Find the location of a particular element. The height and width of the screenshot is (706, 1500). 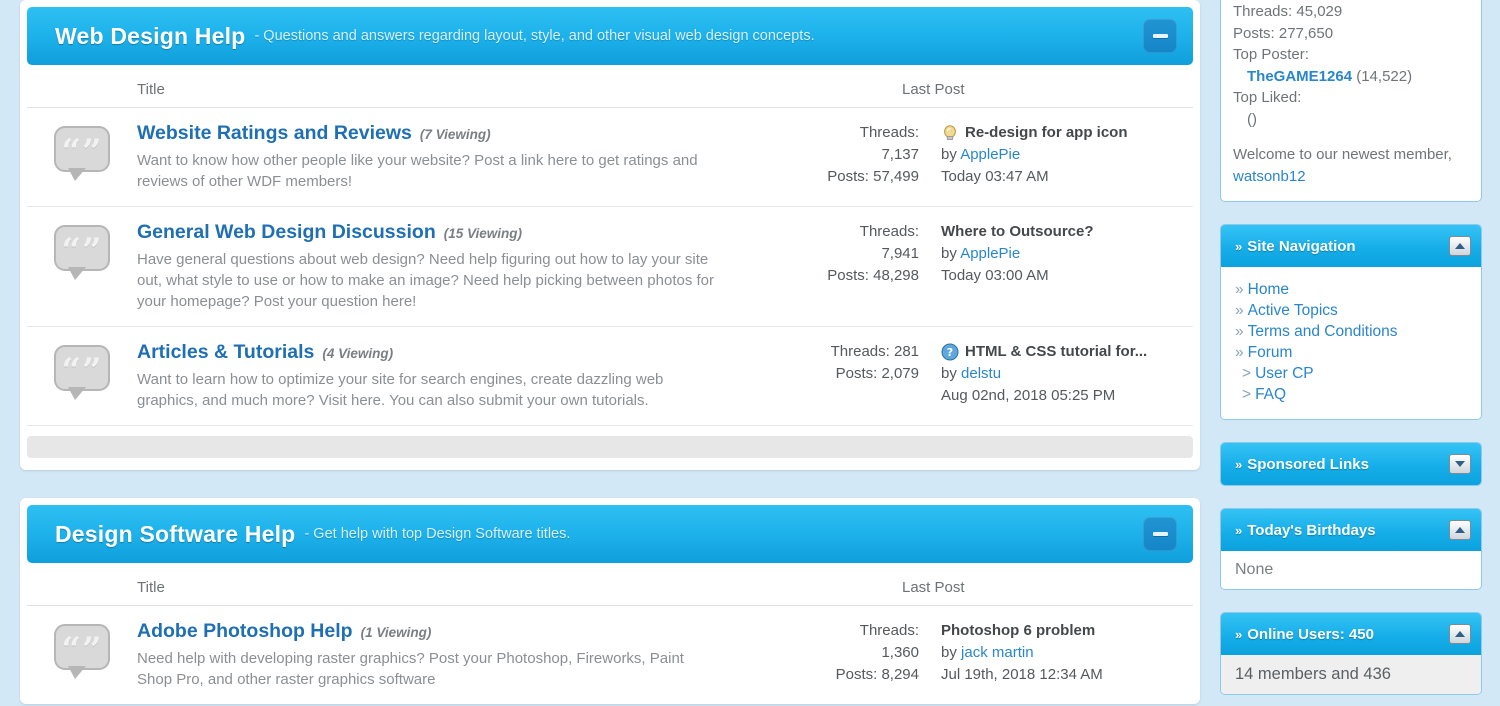

forum-viewing-count: (15 Viewing) is located at coordinates (482, 233).